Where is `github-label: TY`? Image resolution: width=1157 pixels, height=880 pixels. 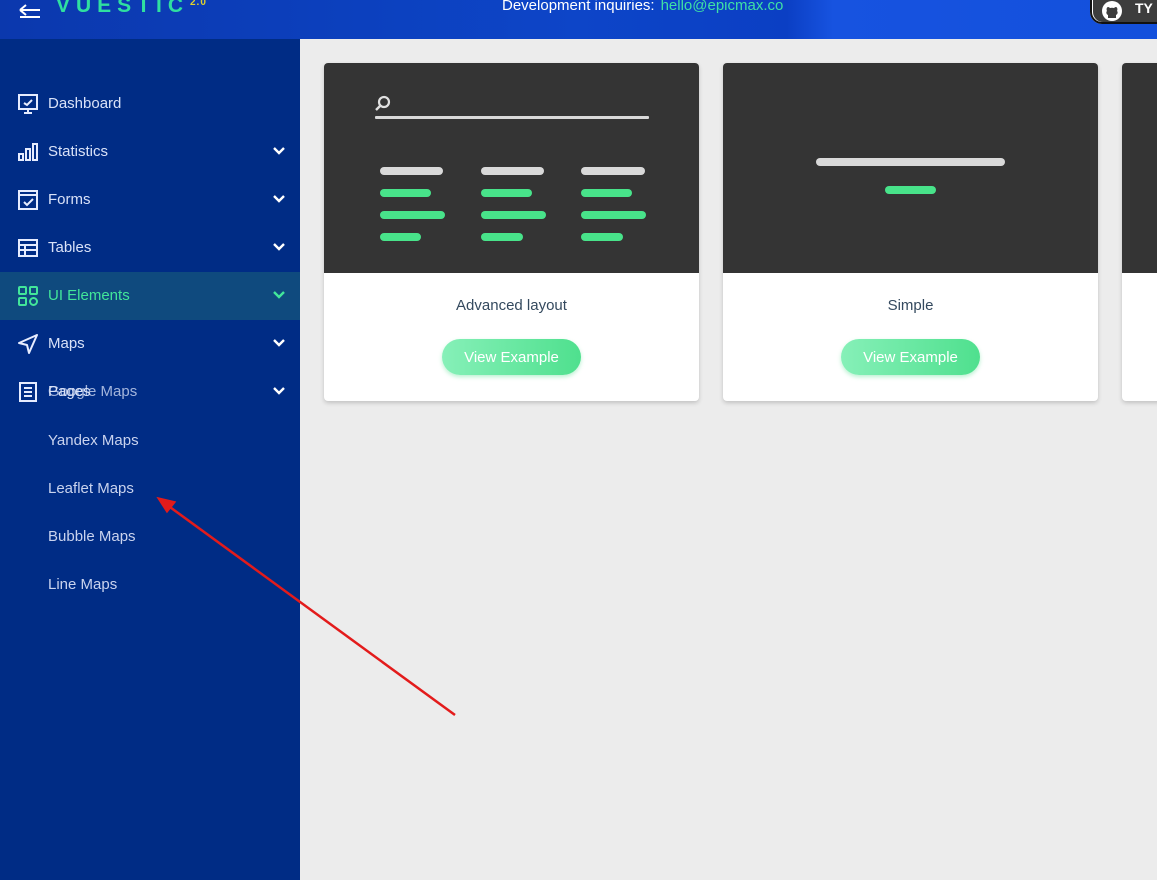
github-label: TY is located at coordinates (1144, 8).